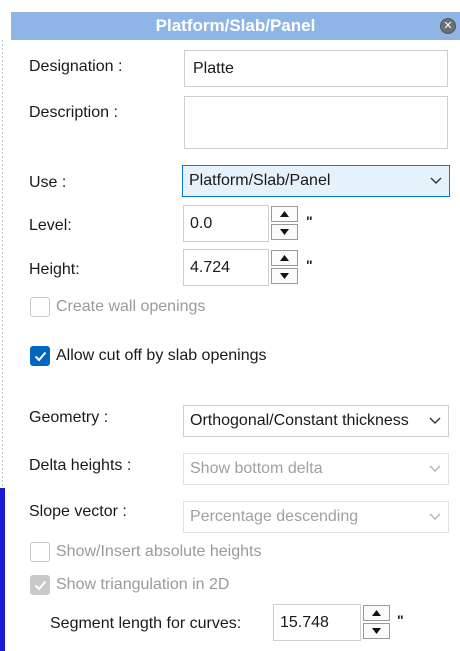 This screenshot has width=460, height=651. Describe the element at coordinates (316, 122) in the screenshot. I see `description-field` at that location.